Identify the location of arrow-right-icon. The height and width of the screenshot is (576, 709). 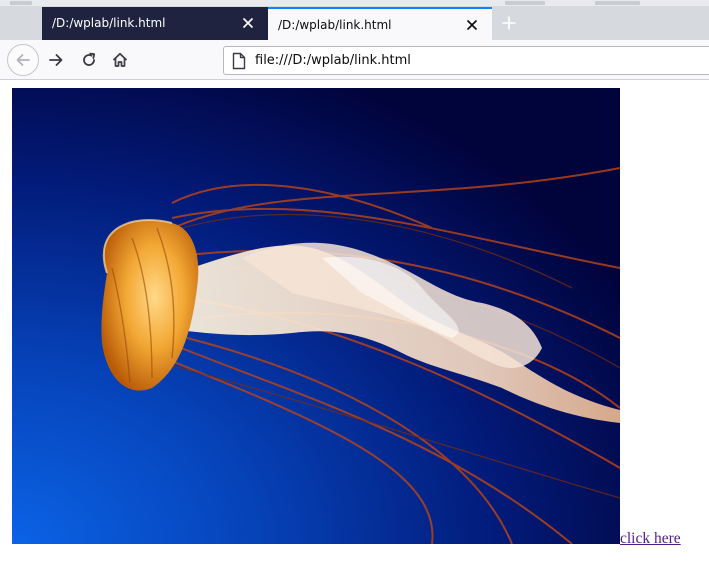
(56, 60).